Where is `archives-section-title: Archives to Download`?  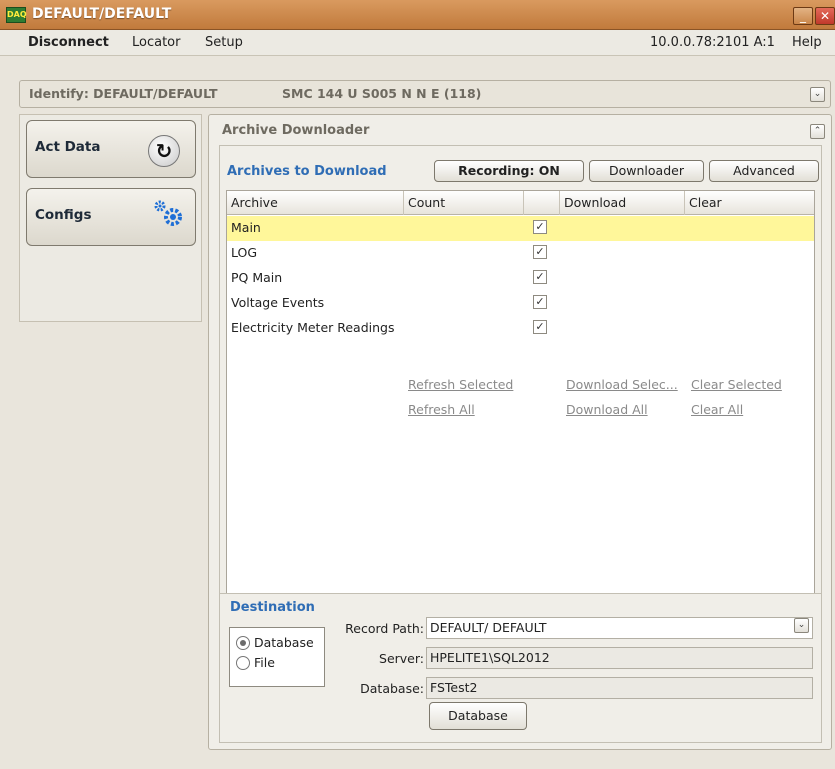
archives-section-title: Archives to Download is located at coordinates (307, 171).